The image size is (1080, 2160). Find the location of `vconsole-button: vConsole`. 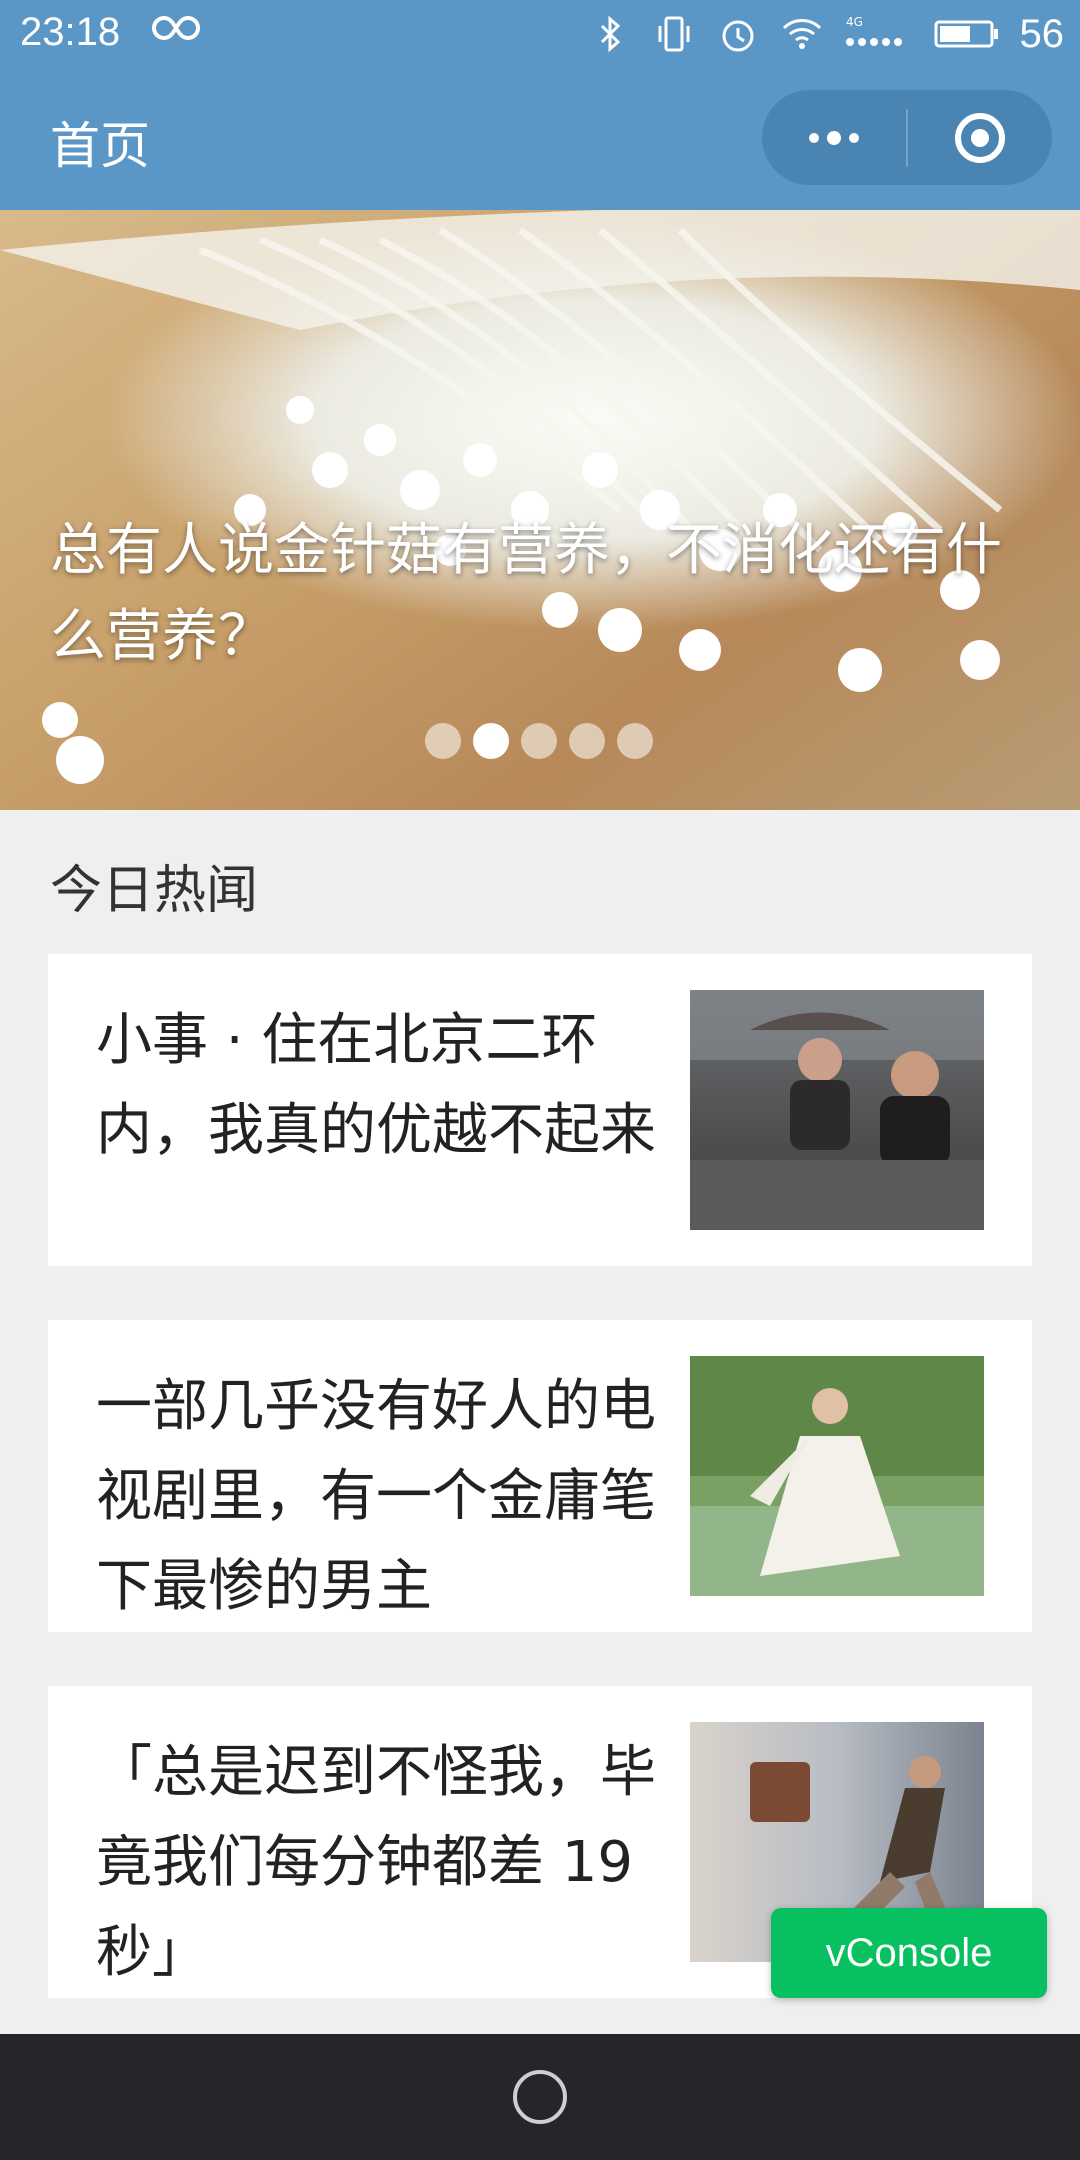

vconsole-button: vConsole is located at coordinates (909, 1953).